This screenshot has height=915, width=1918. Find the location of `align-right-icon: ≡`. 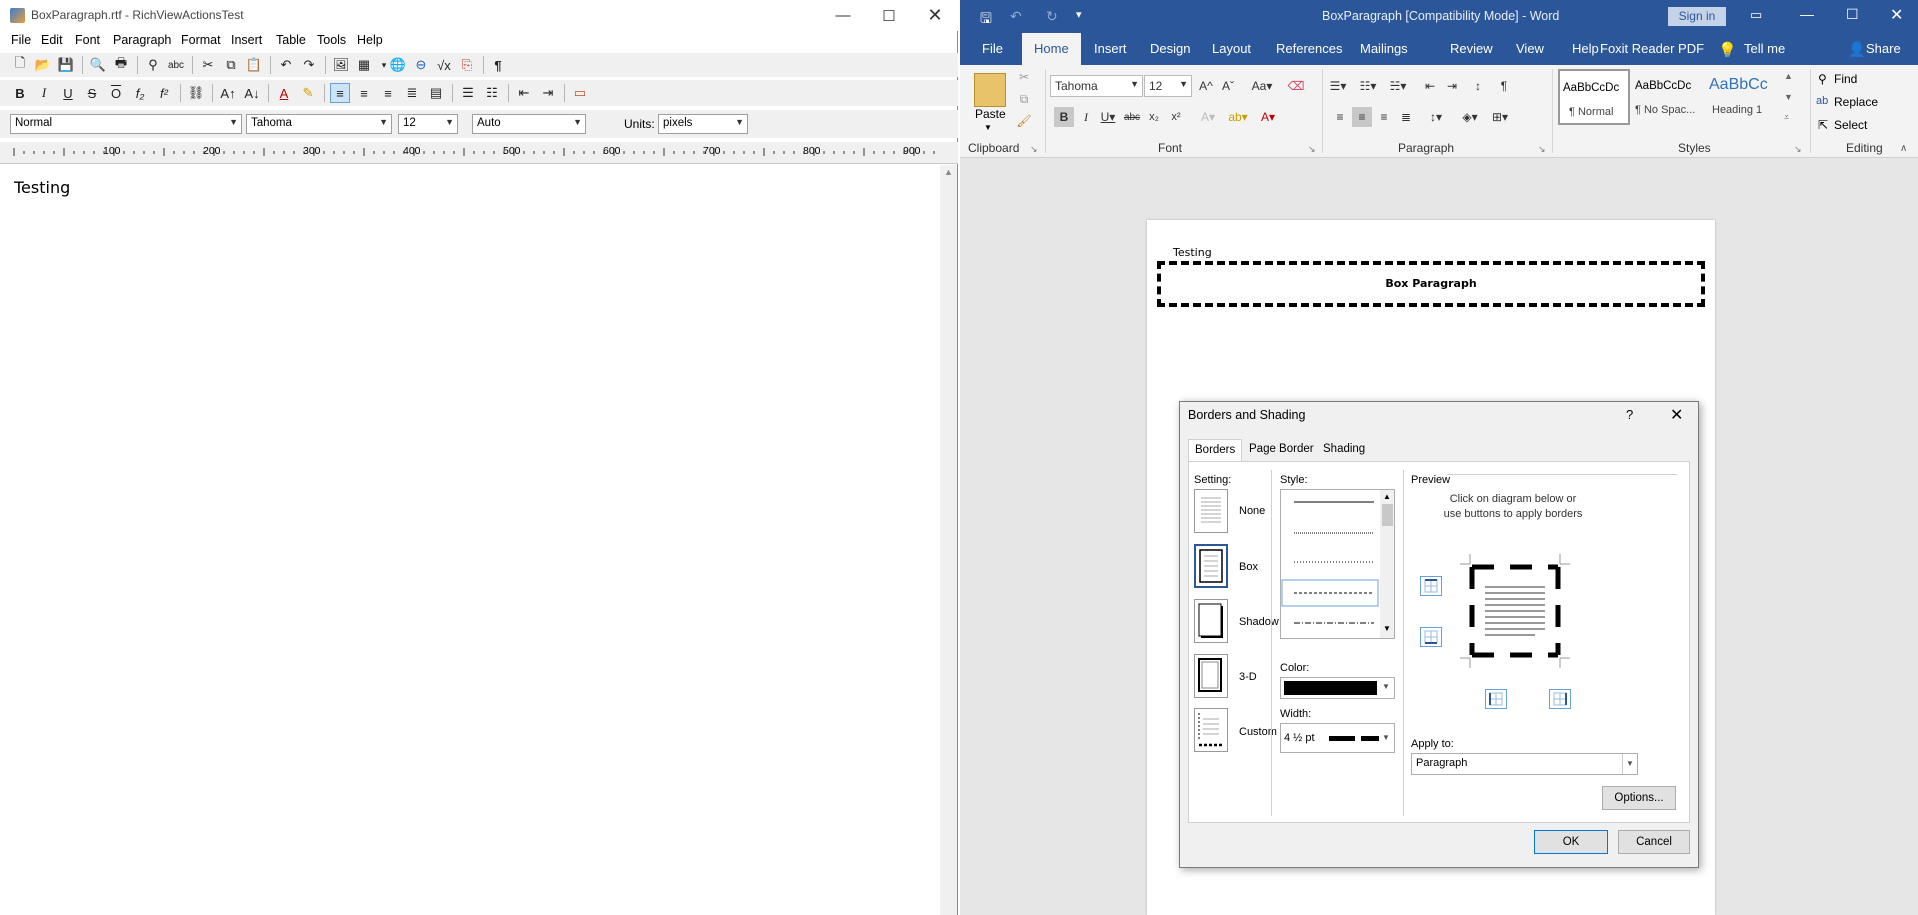

align-right-icon: ≡ is located at coordinates (1384, 117).